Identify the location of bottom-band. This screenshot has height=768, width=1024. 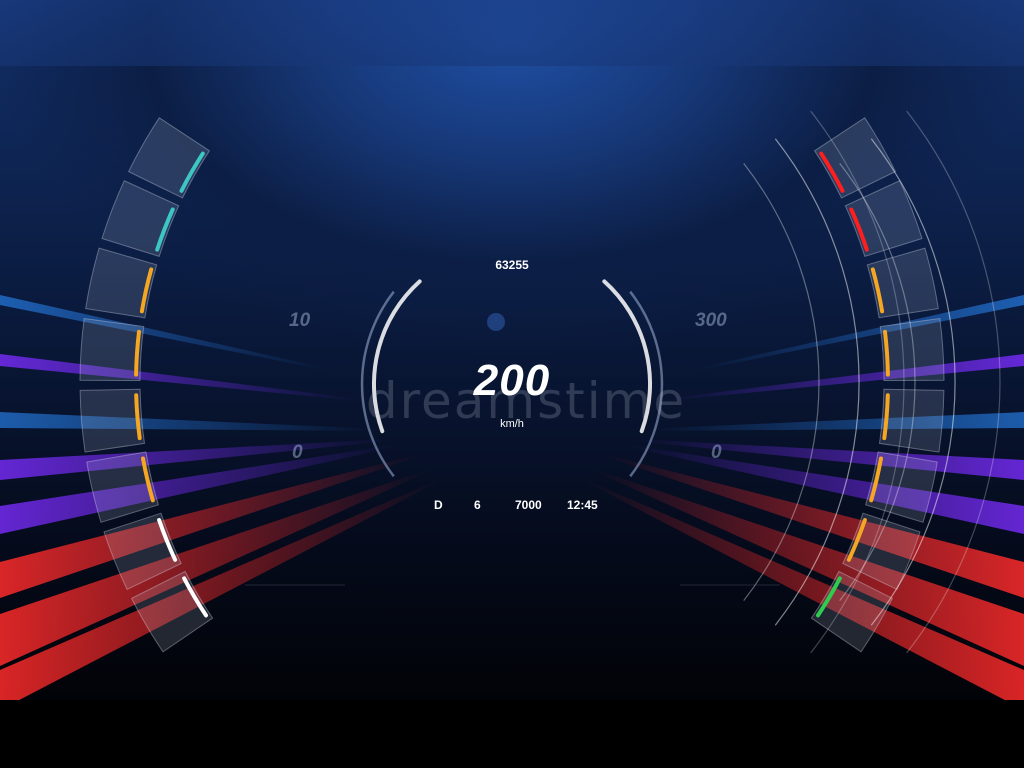
(512, 734).